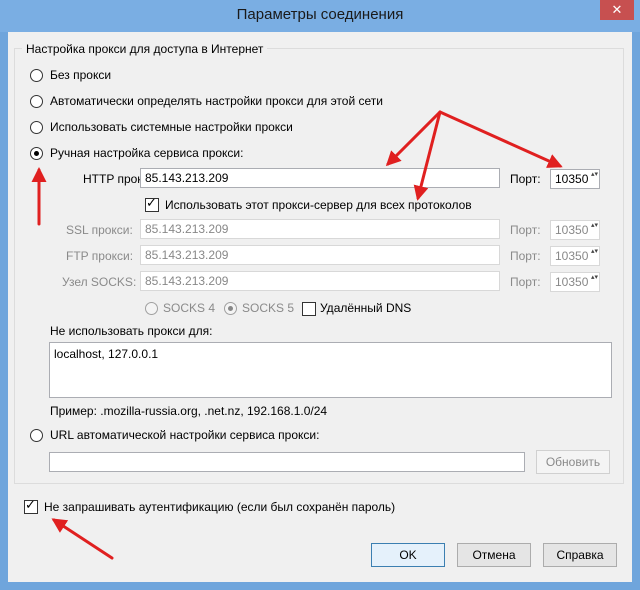 Image resolution: width=640 pixels, height=590 pixels. I want to click on http-port-stepper: 10350, so click(575, 179).